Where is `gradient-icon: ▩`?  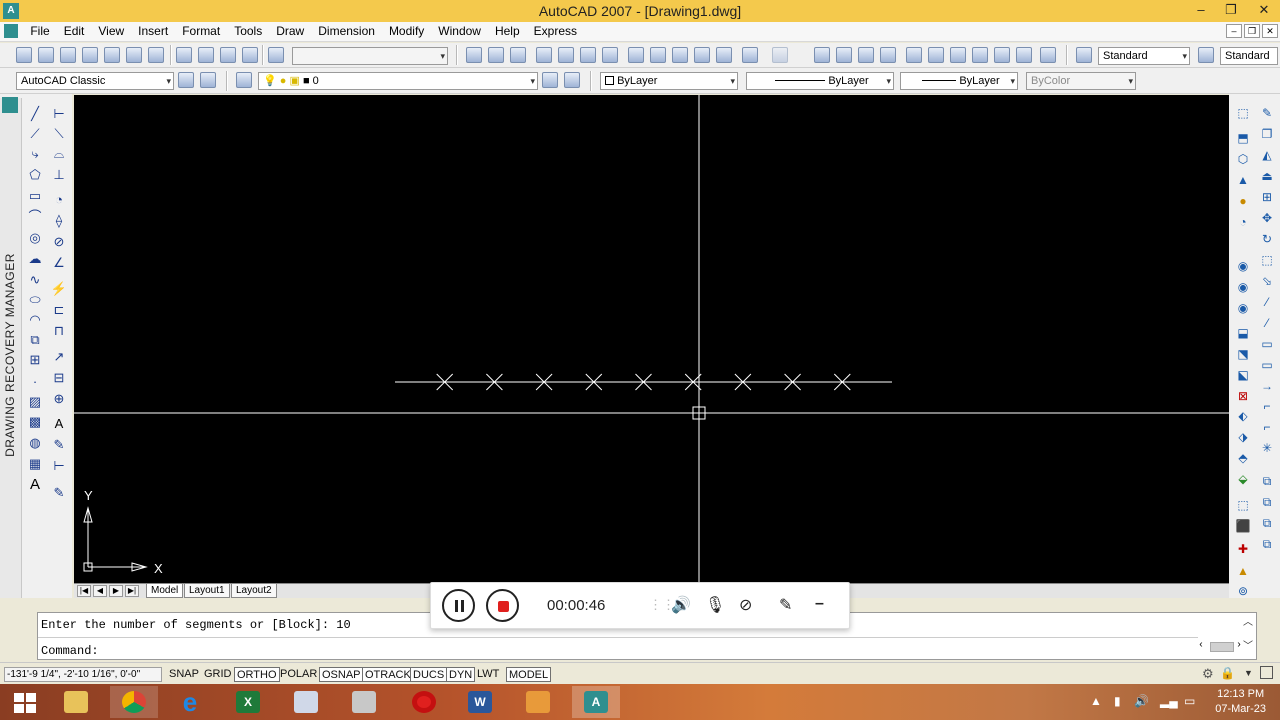
gradient-icon: ▩ is located at coordinates (35, 421).